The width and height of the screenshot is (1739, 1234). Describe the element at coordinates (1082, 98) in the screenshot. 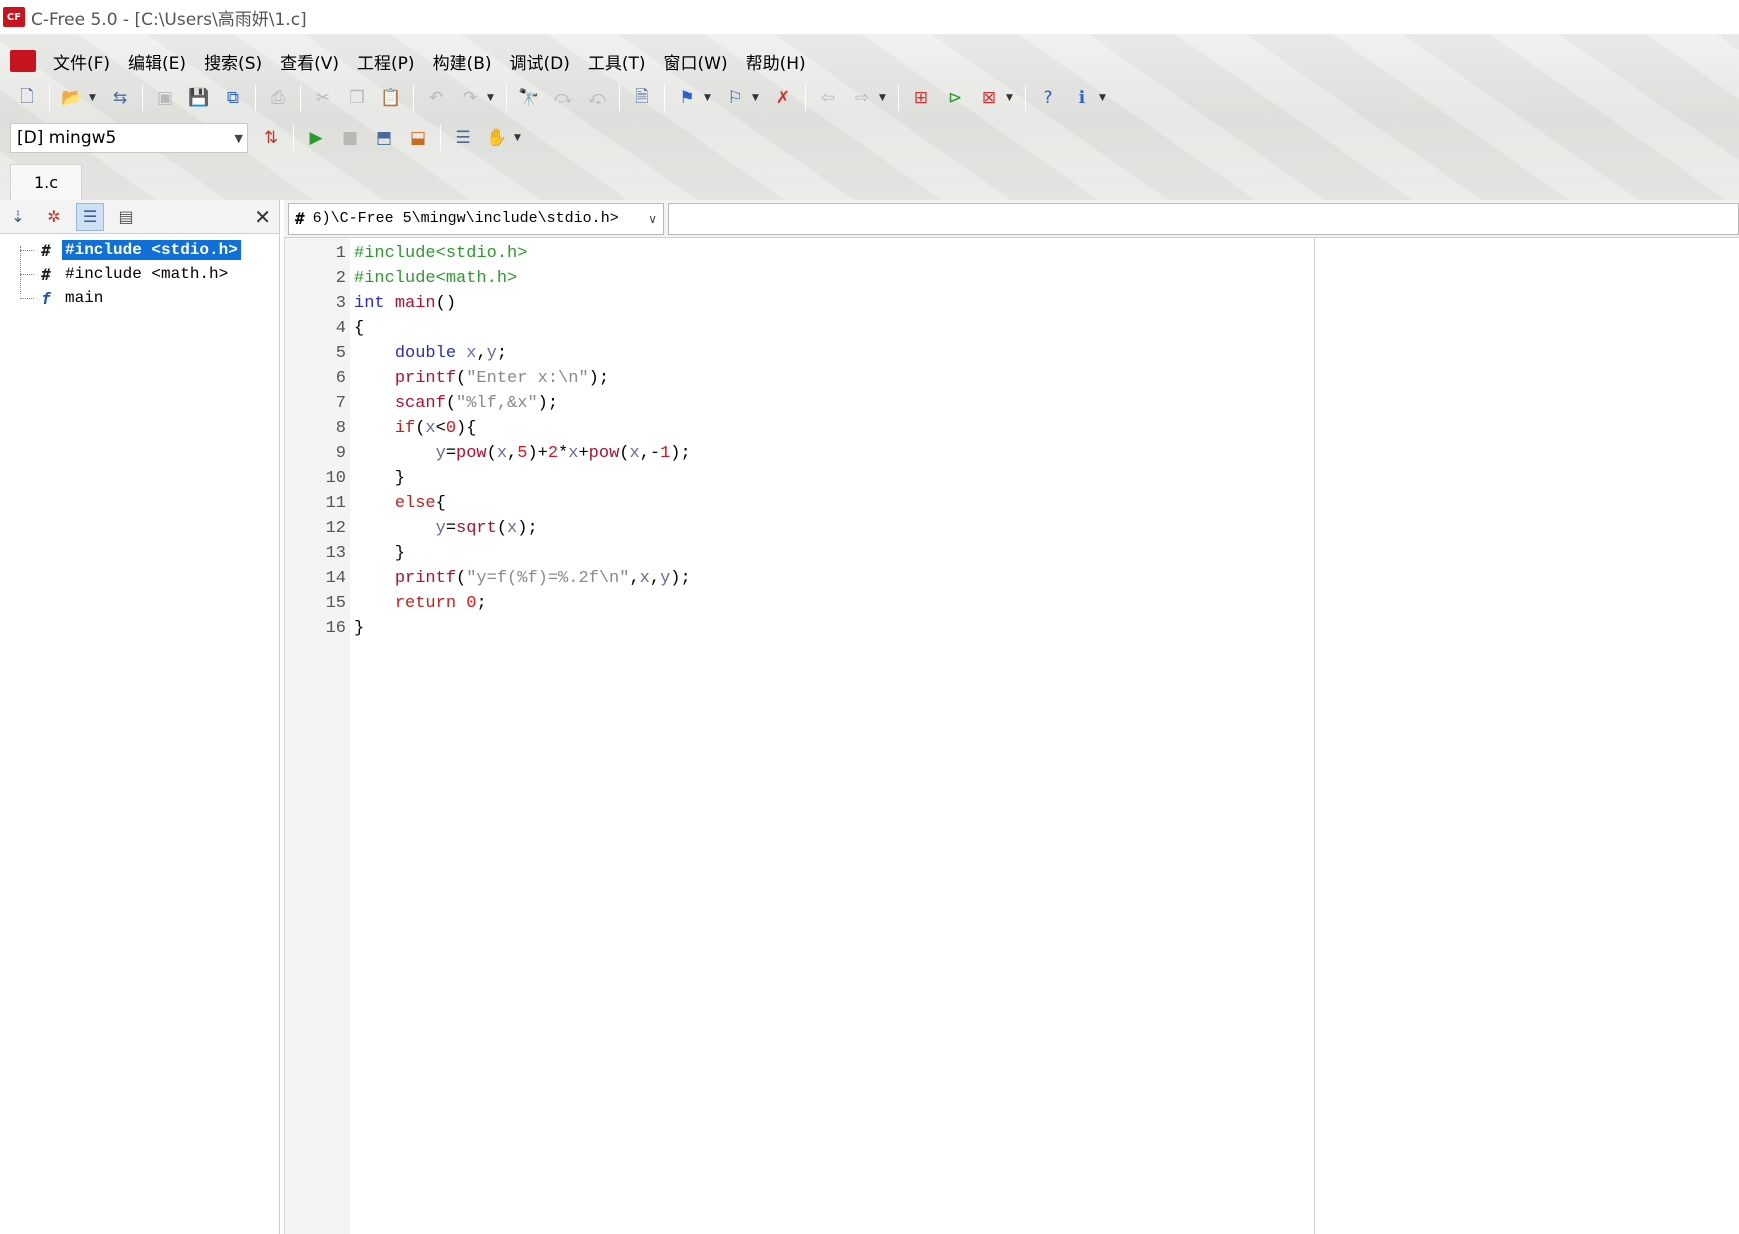

I see `info-icon: ℹ` at that location.